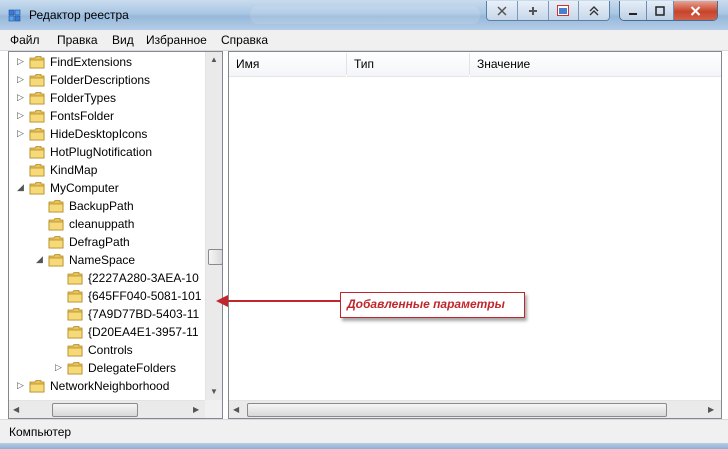  Describe the element at coordinates (364, 64) in the screenshot. I see `column-header-type-label: Тип` at that location.